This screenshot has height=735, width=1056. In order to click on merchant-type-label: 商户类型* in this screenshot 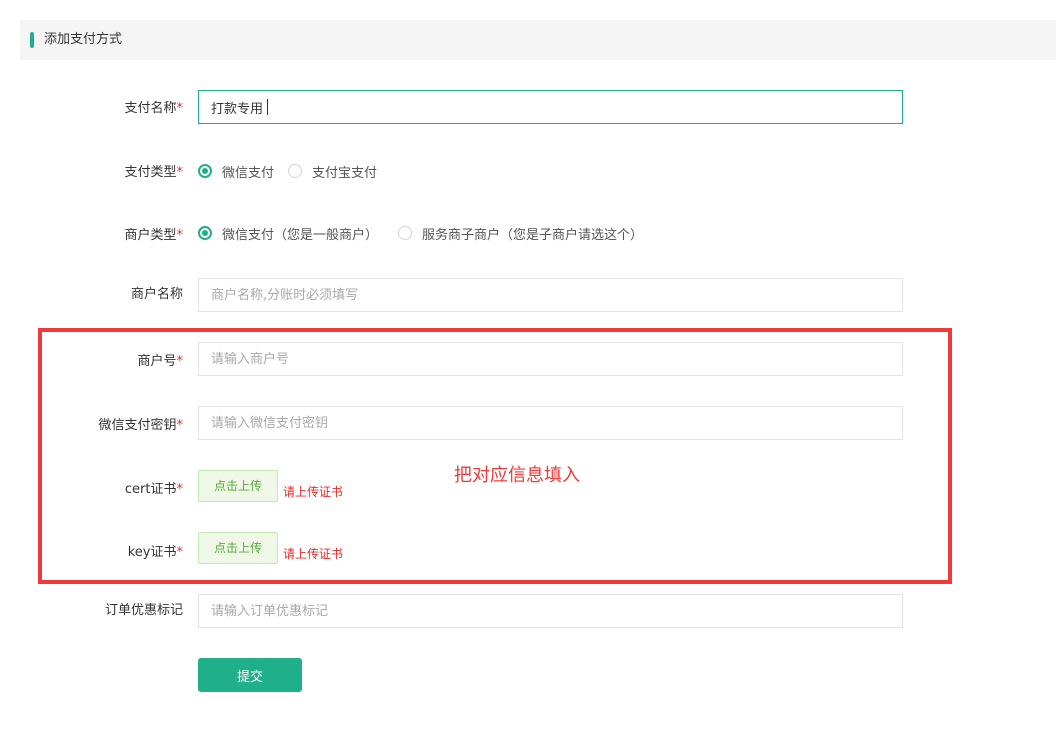, I will do `click(91, 236)`.